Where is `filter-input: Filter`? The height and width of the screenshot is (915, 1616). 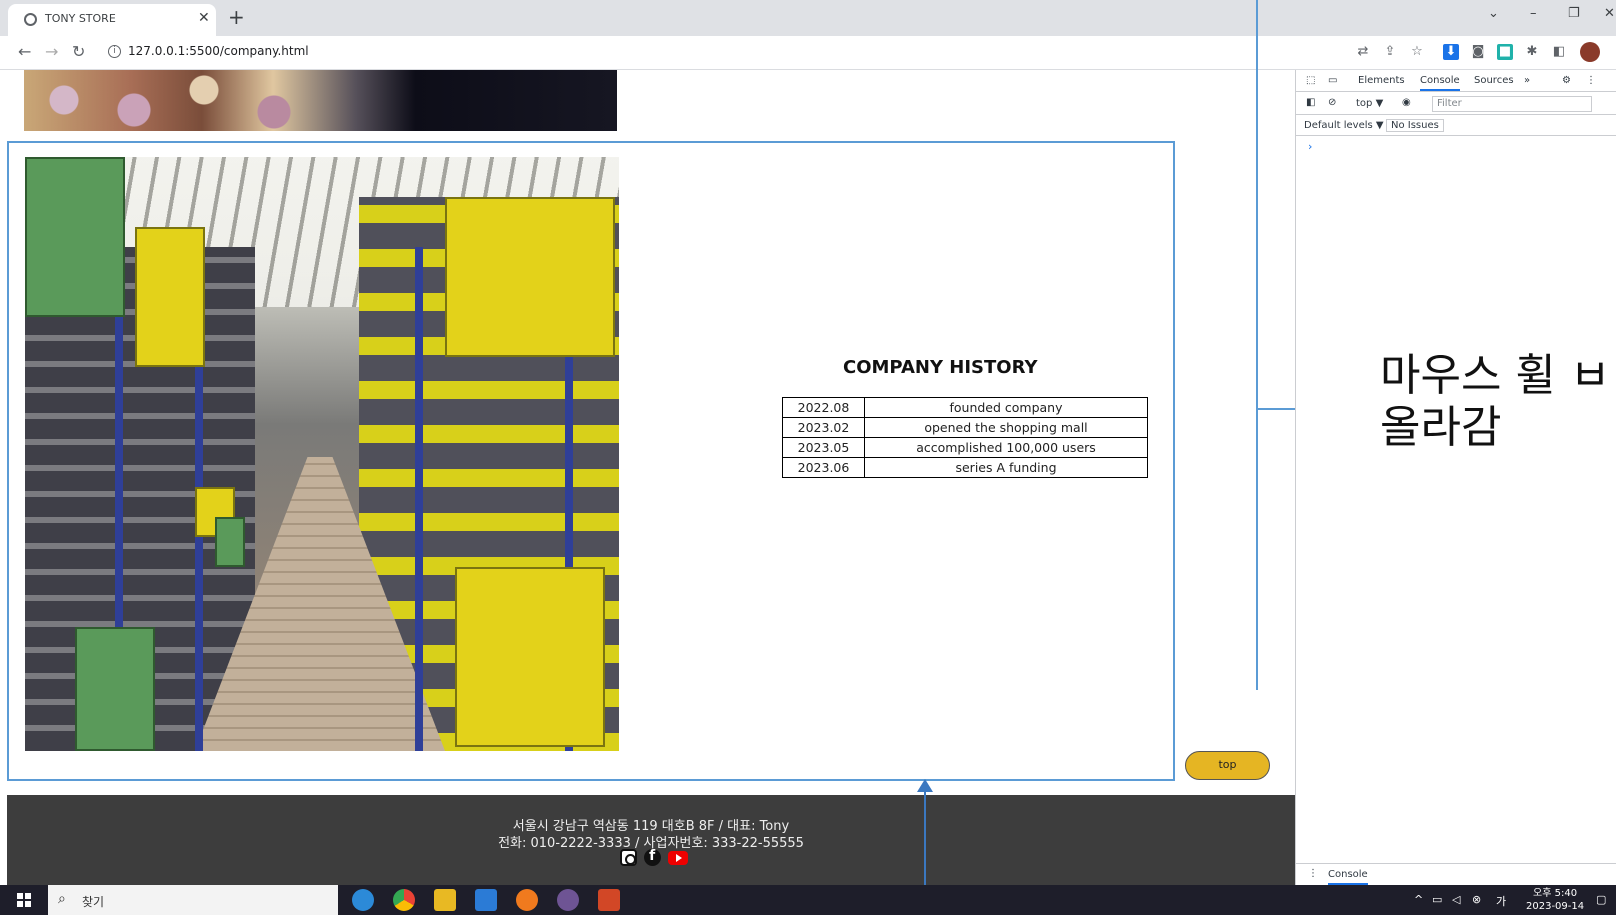 filter-input: Filter is located at coordinates (1512, 104).